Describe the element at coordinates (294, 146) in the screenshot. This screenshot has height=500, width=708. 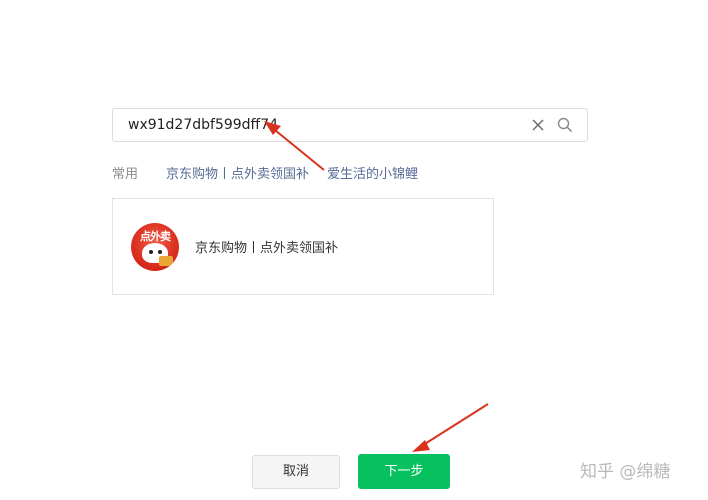
I see `arrow-to-search` at that location.